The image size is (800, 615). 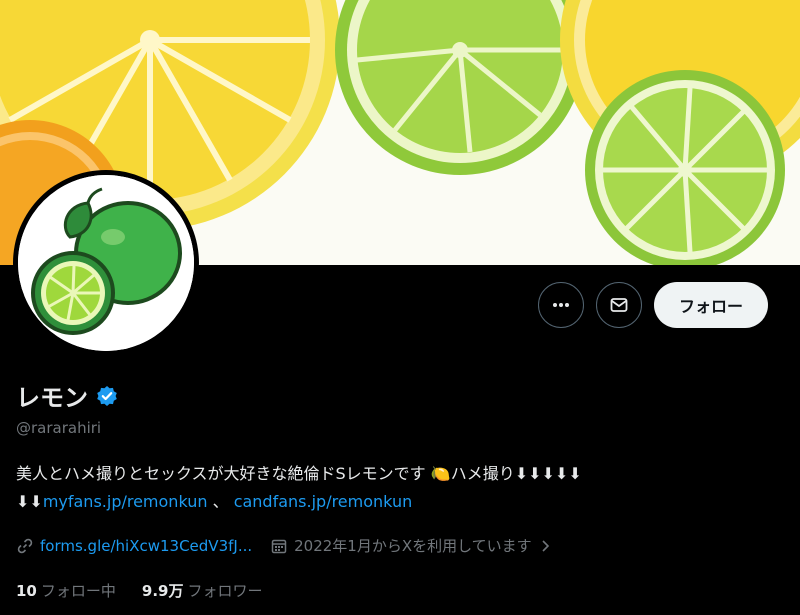 What do you see at coordinates (516, 473) in the screenshot?
I see `bio-text-2: ハメ撮り⬇⬇⬇⬇⬇` at bounding box center [516, 473].